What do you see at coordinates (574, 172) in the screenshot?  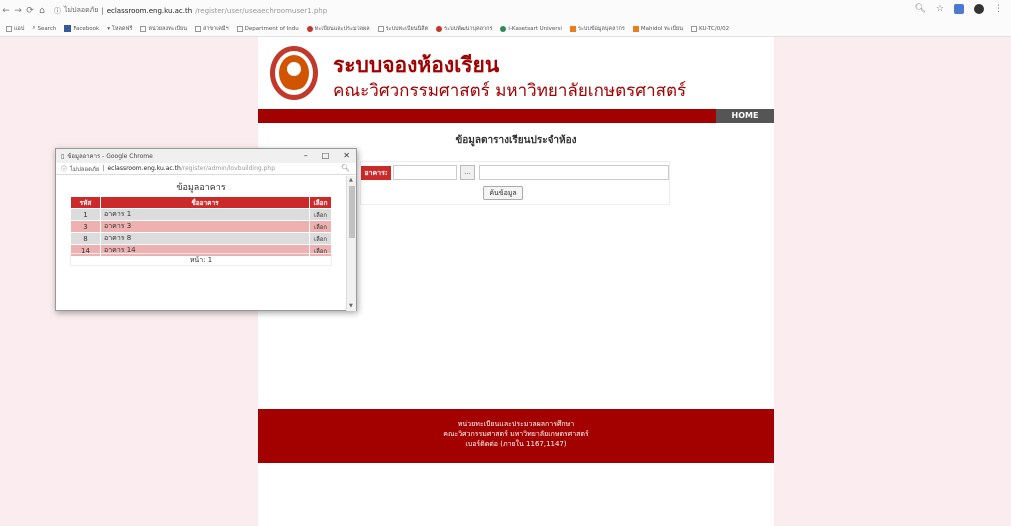 I see `building-name-input` at bounding box center [574, 172].